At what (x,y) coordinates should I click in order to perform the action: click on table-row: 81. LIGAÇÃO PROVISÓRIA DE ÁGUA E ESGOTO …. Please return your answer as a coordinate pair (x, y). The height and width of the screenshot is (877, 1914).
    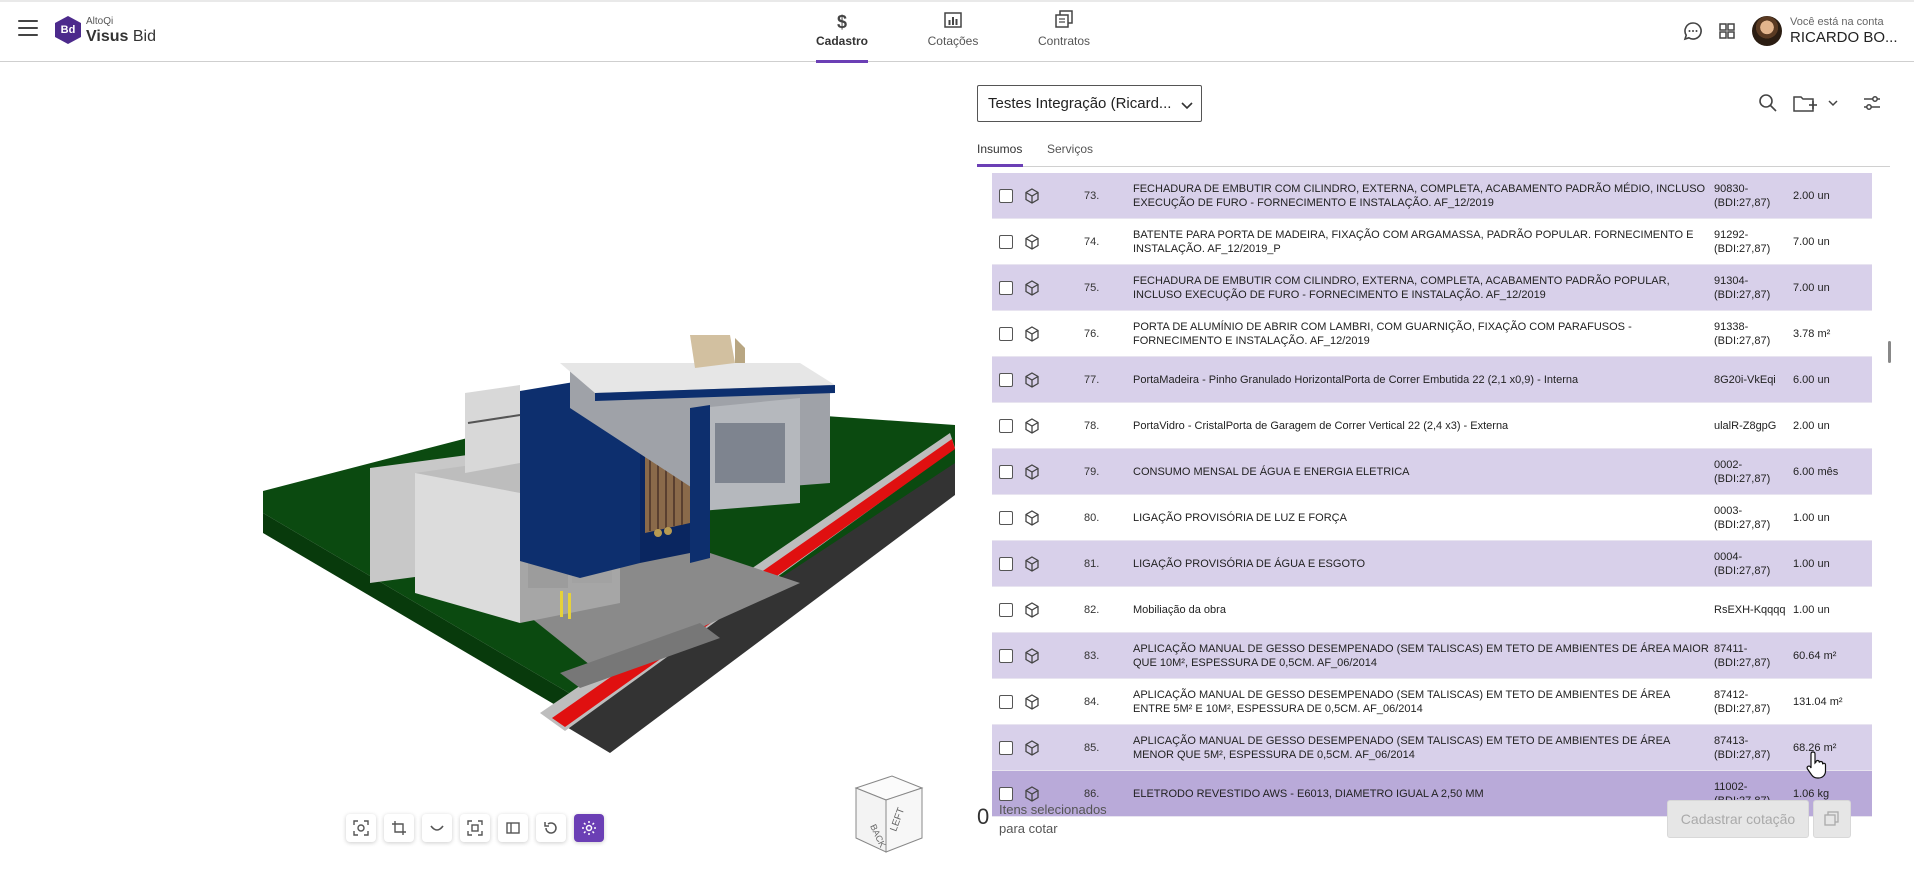
    Looking at the image, I should click on (1432, 564).